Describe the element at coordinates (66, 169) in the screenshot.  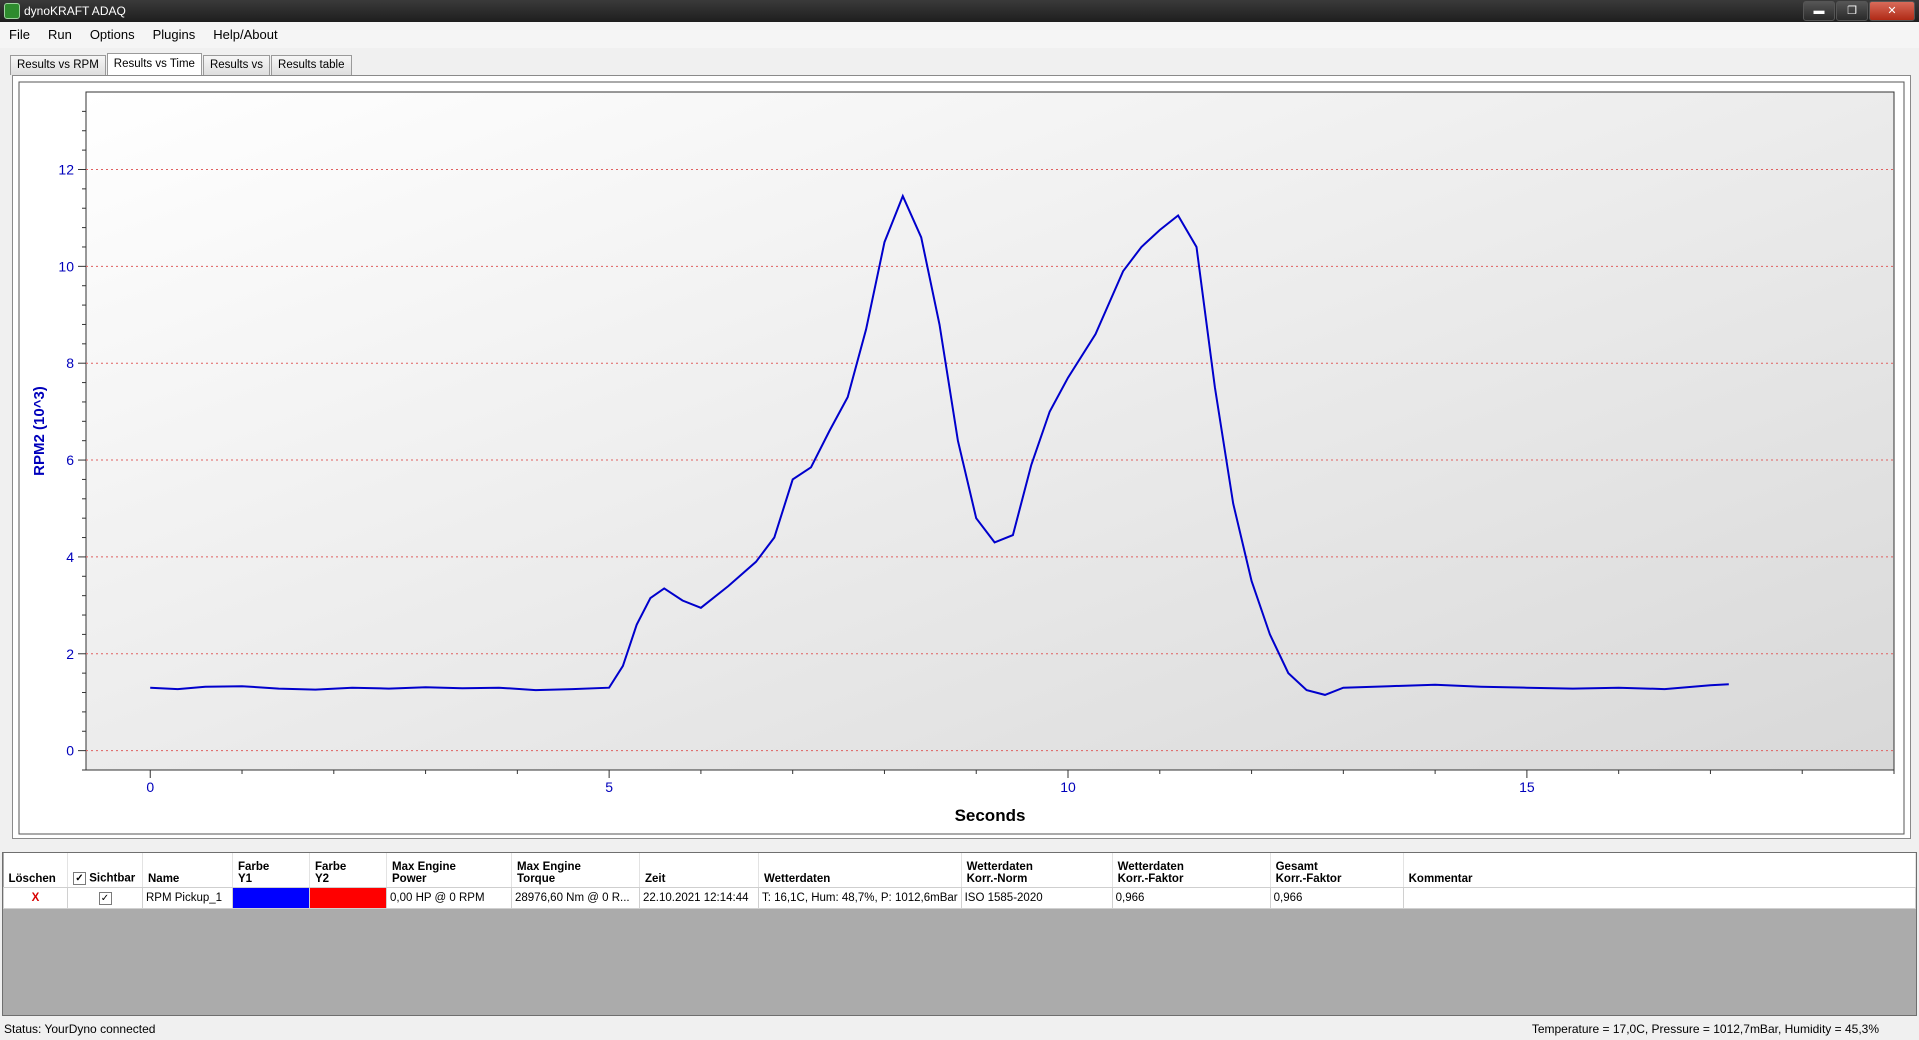
I see `y-tick-label: 12` at that location.